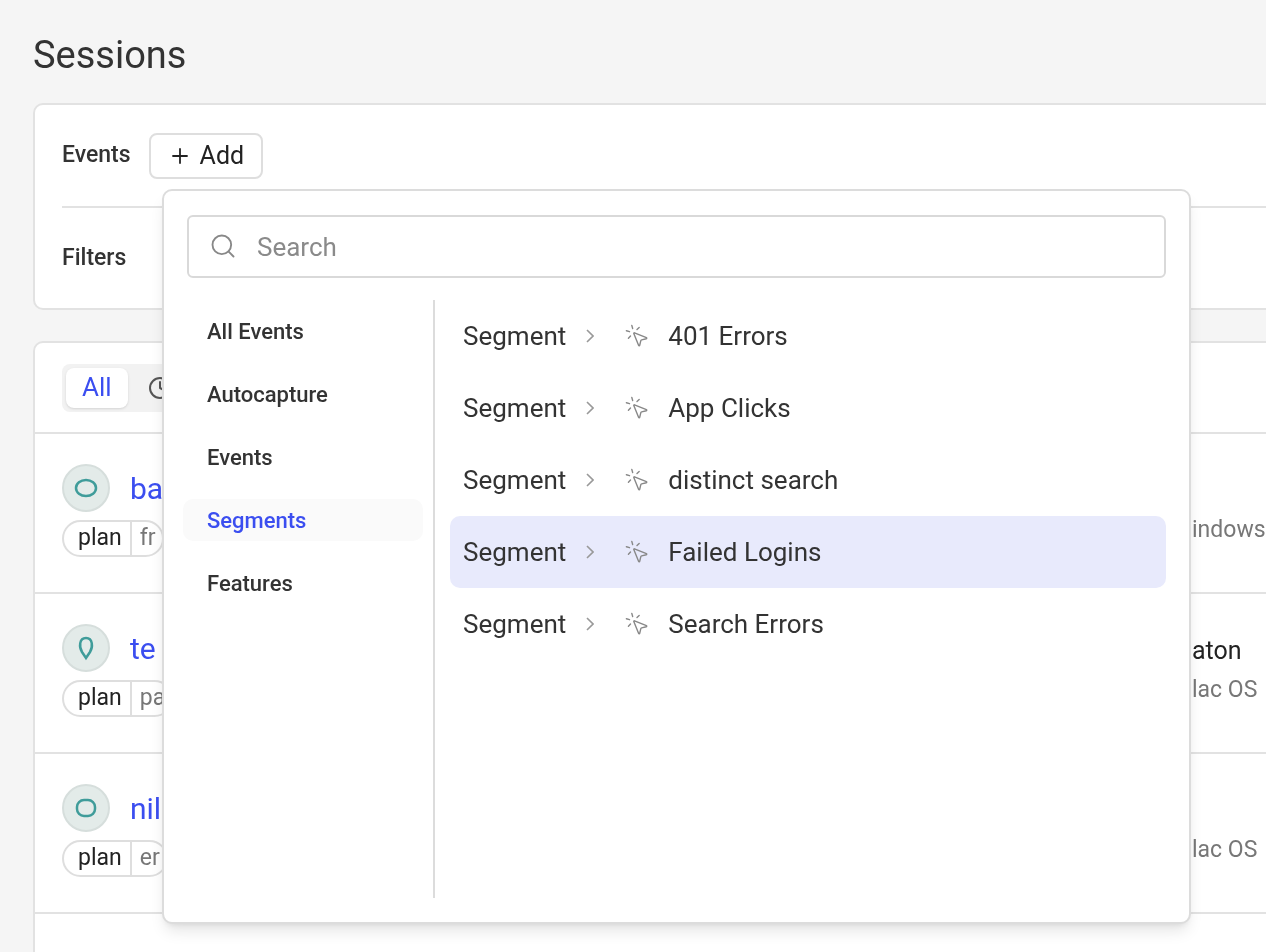 This screenshot has width=1266, height=952. What do you see at coordinates (223, 246) in the screenshot?
I see `search-icon` at bounding box center [223, 246].